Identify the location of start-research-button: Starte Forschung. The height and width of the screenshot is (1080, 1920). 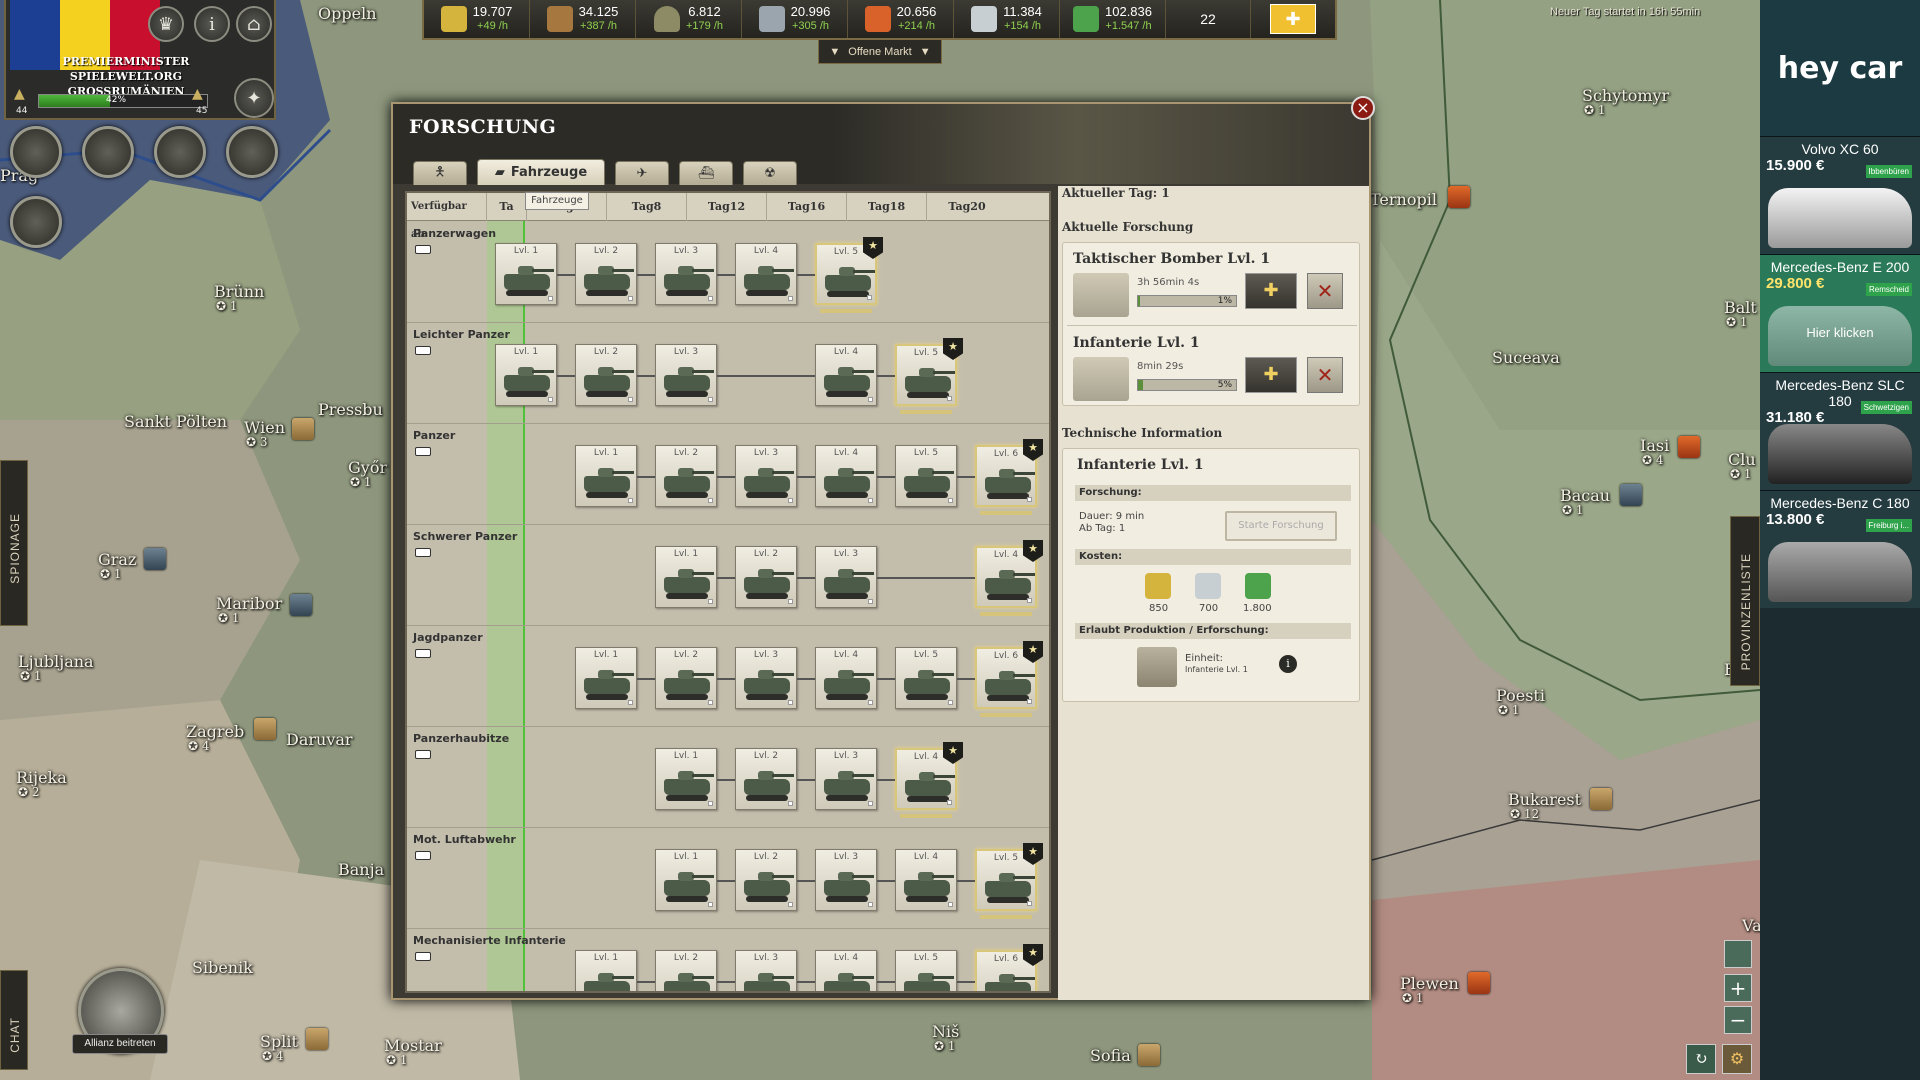
(1281, 526).